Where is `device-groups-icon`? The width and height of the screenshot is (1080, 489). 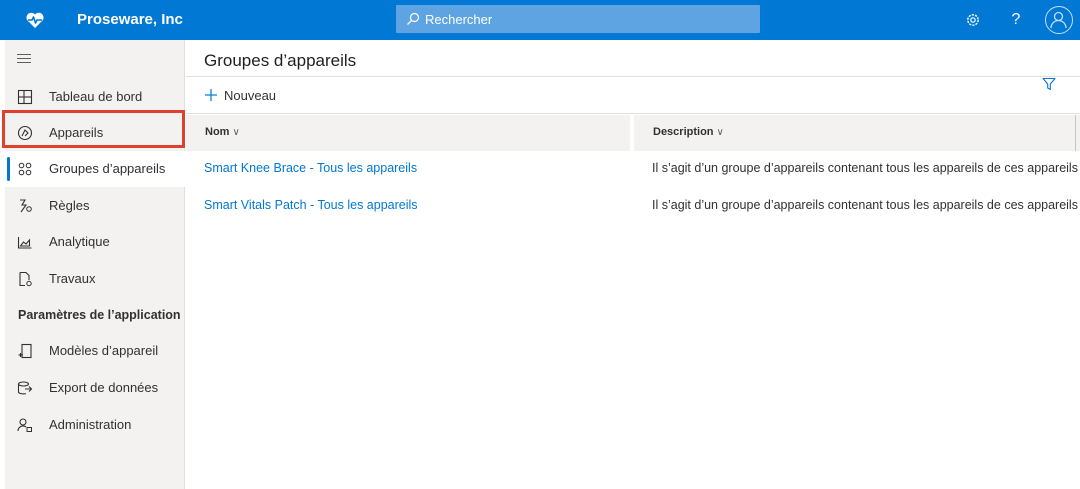
device-groups-icon is located at coordinates (25, 169).